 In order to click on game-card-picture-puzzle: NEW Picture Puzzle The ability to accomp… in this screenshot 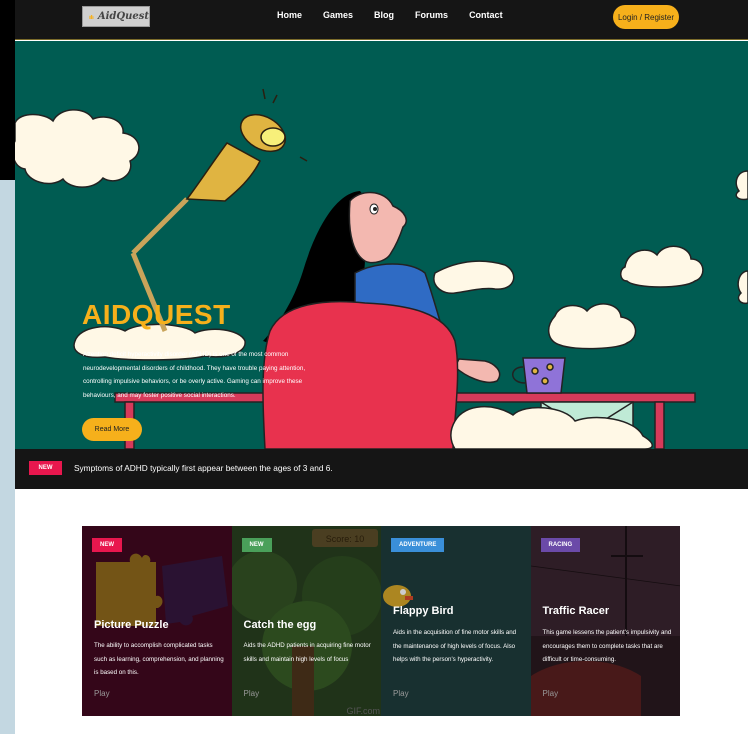, I will do `click(157, 621)`.